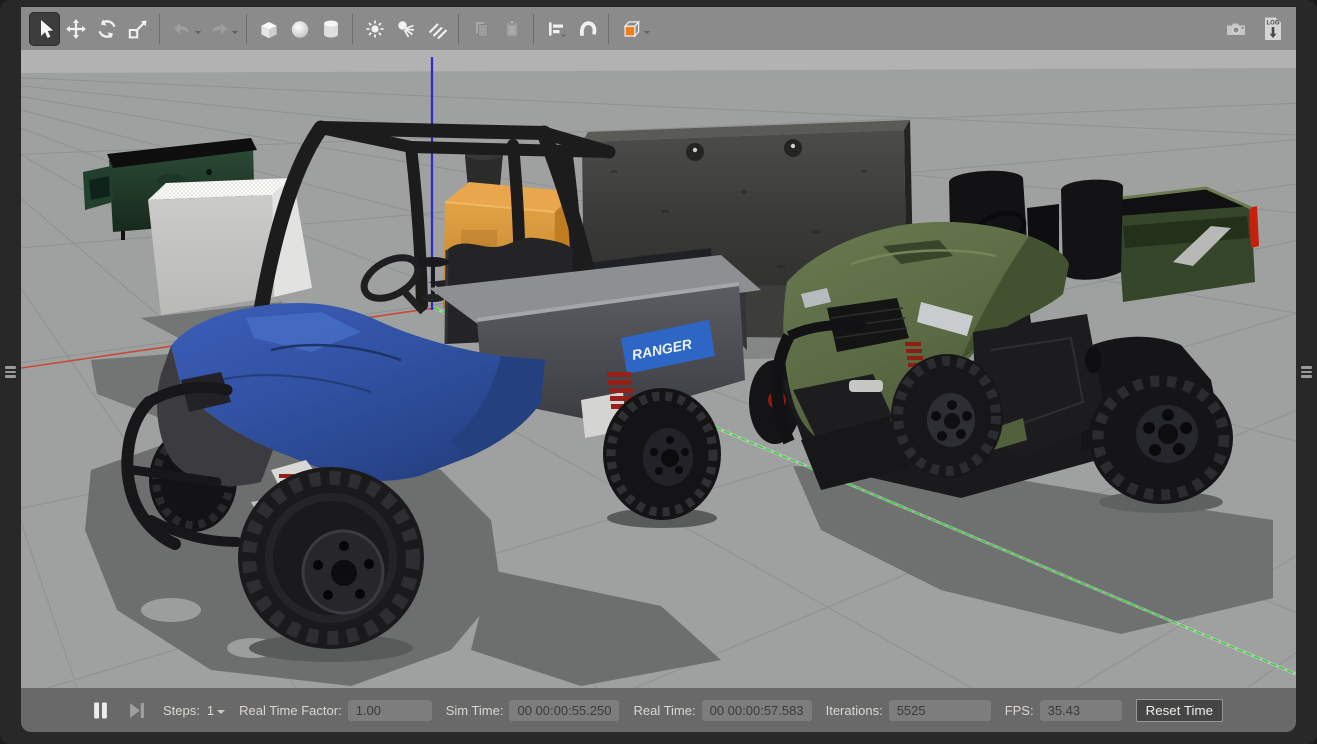 Image resolution: width=1317 pixels, height=744 pixels. What do you see at coordinates (664, 710) in the screenshot?
I see `real-time-label: Real Time:` at bounding box center [664, 710].